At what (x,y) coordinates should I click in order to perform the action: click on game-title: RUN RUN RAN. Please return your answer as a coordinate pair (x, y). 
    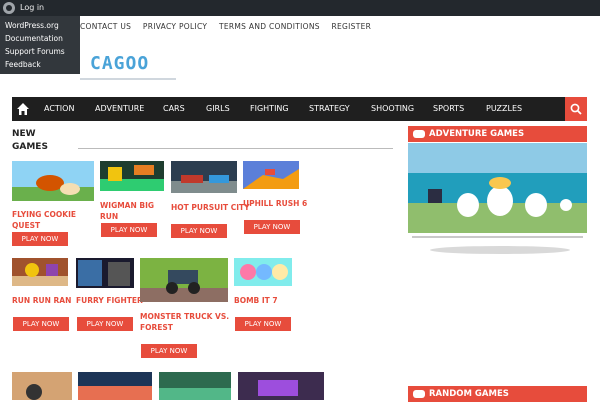
    Looking at the image, I should click on (47, 300).